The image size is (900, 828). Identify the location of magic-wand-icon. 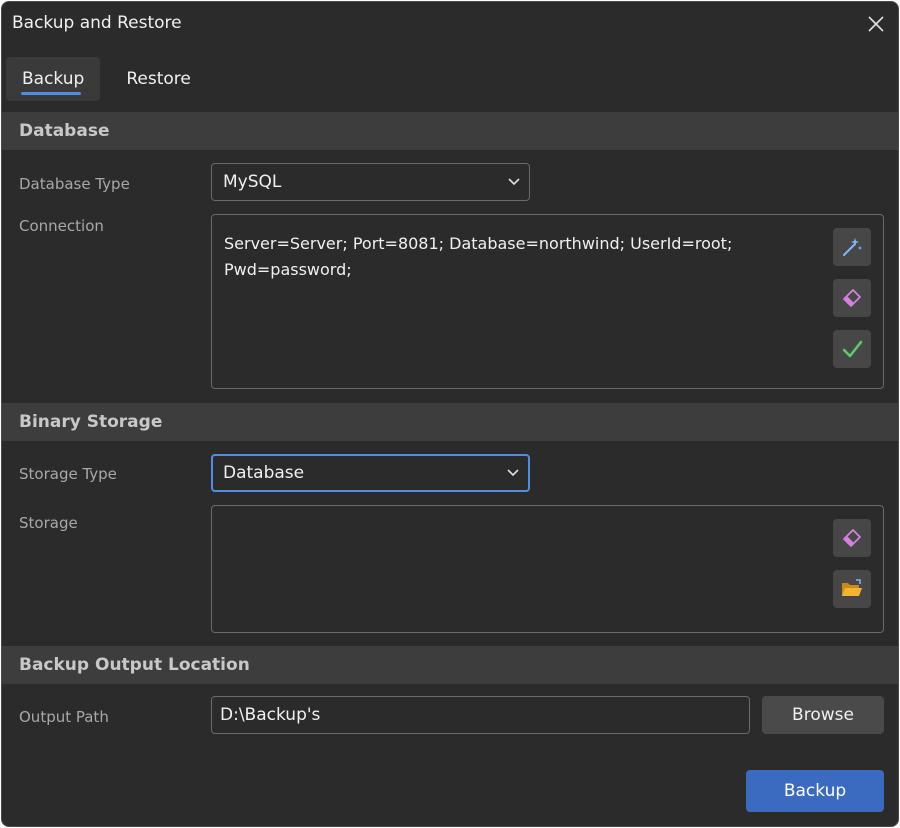
(852, 247).